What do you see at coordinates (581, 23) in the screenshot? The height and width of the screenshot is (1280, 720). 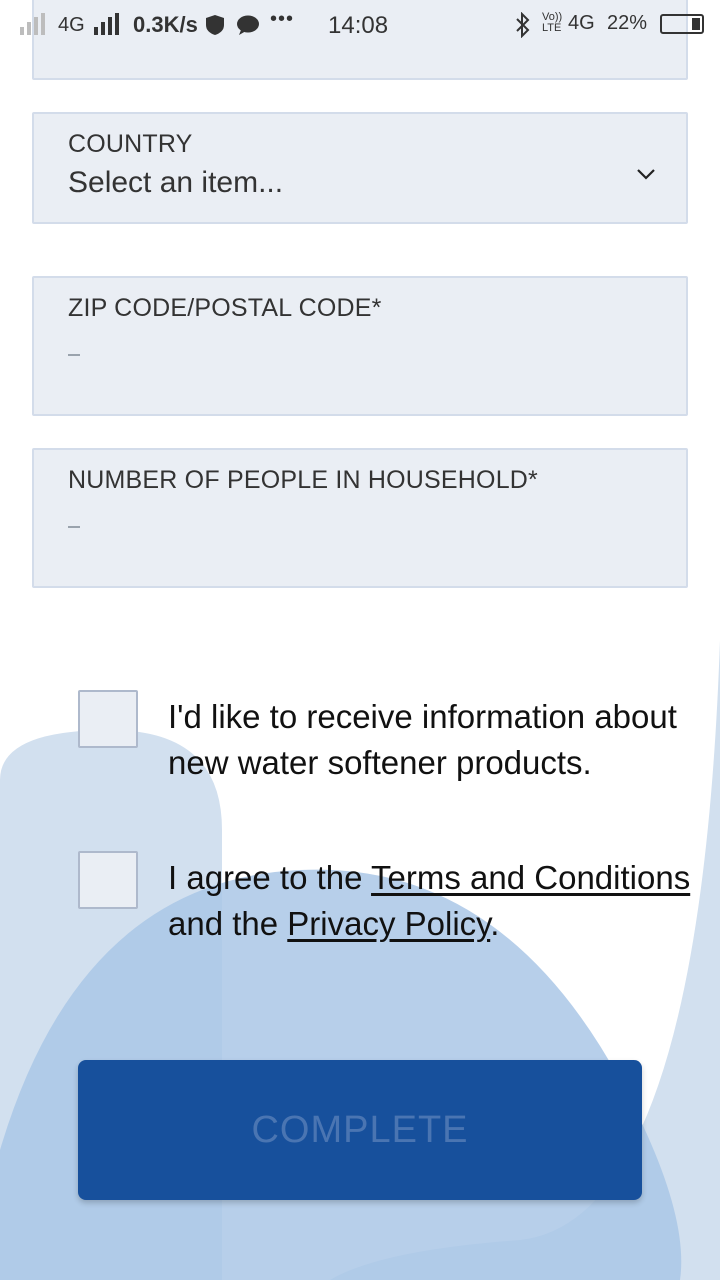 I see `network-type-label-2: 4G` at bounding box center [581, 23].